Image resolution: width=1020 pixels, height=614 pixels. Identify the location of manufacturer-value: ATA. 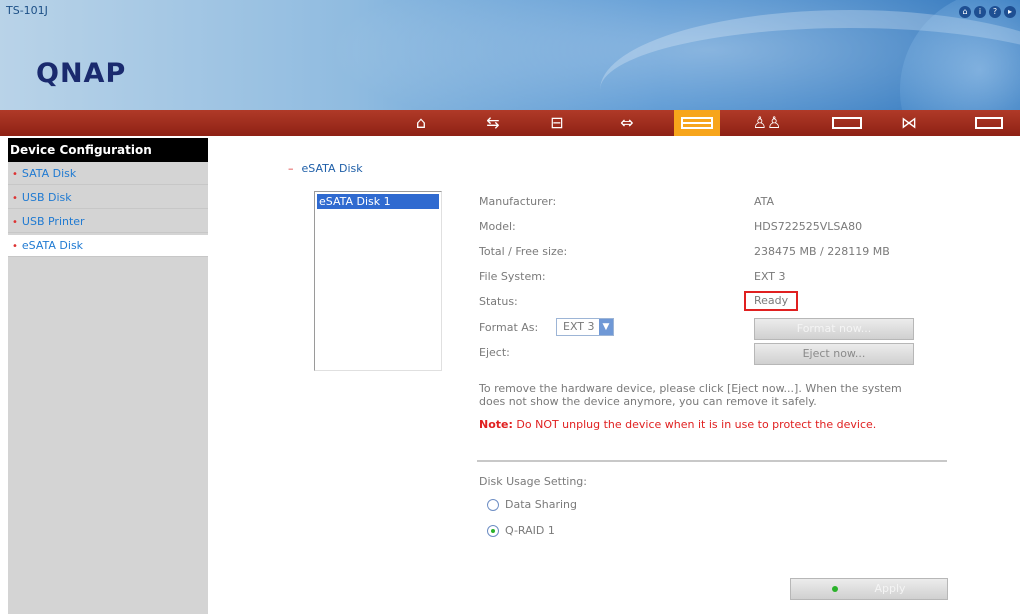
(764, 201).